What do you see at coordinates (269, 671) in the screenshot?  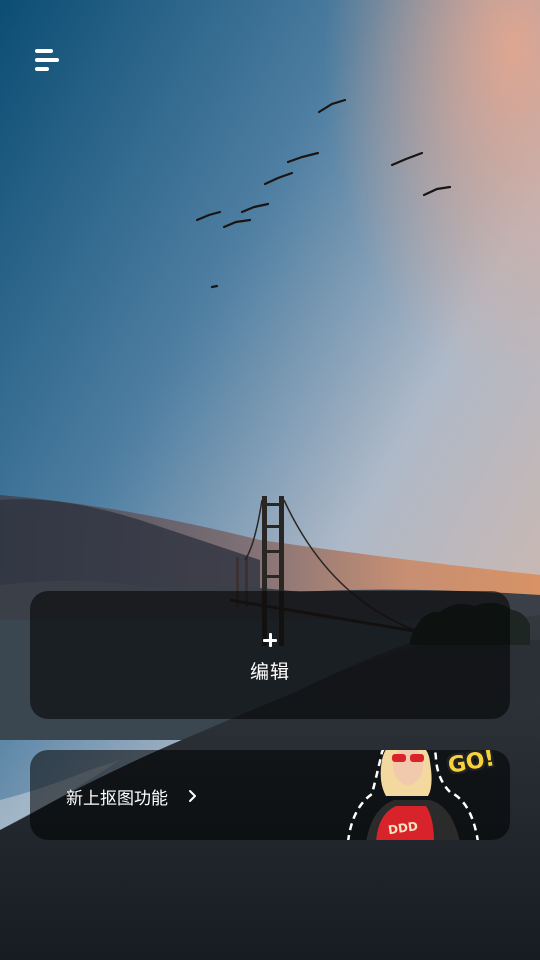 I see `edit-label: 编辑` at bounding box center [269, 671].